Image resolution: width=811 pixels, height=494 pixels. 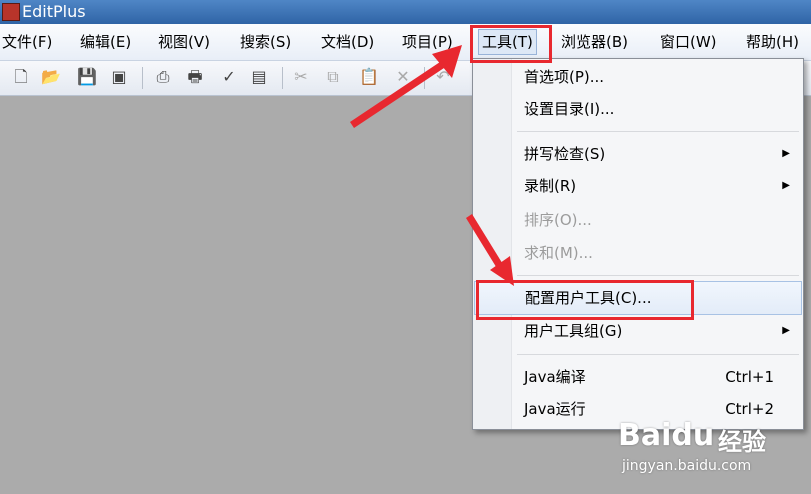 I want to click on watermark-brand: Baidu, so click(x=666, y=435).